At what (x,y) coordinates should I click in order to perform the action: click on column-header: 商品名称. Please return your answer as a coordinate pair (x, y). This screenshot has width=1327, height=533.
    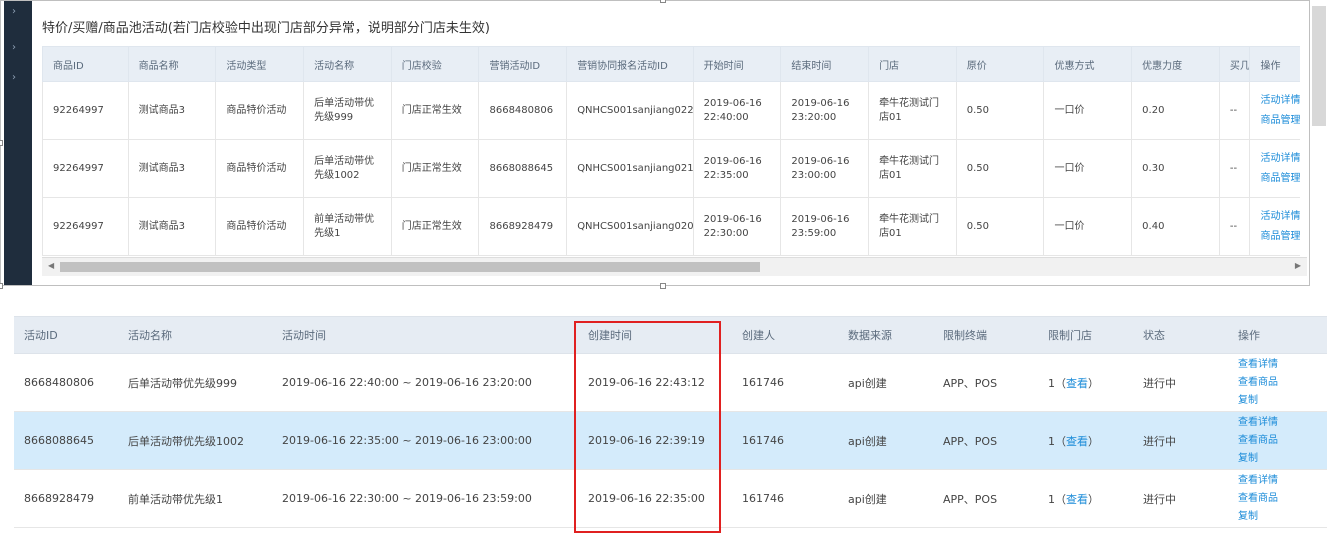
    Looking at the image, I should click on (172, 64).